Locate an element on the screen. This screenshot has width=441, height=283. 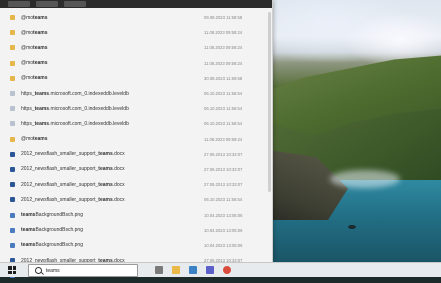
task-view-icon is located at coordinates (159, 270).